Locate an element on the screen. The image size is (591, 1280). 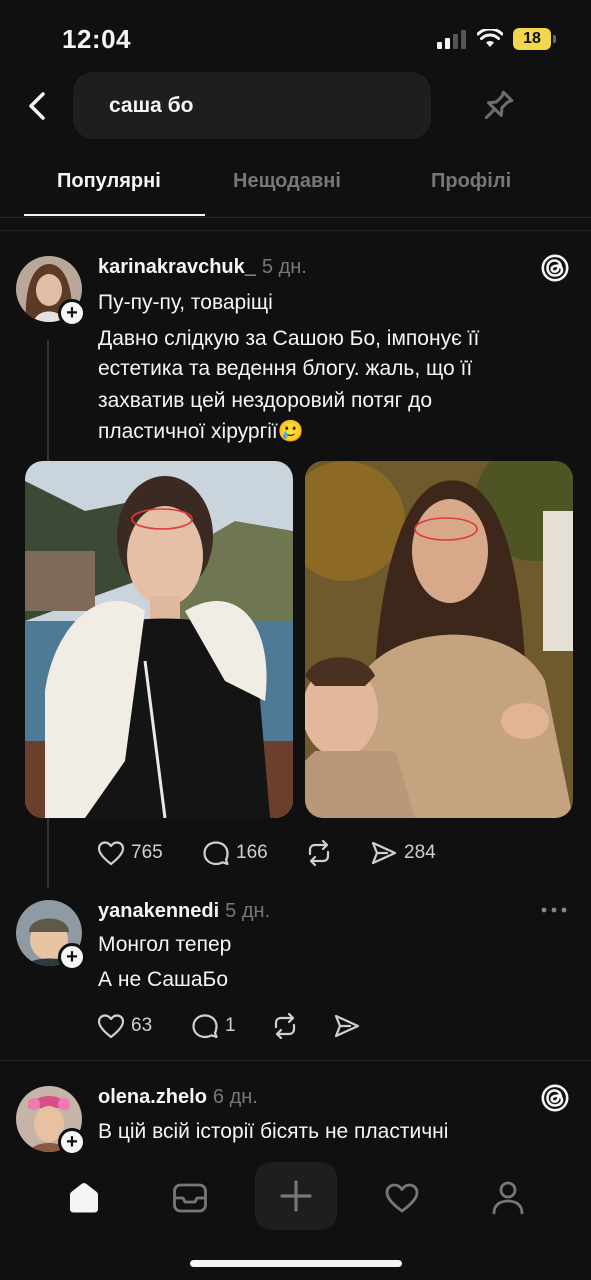
post-line: захватив цей нездоровий потяг до is located at coordinates (265, 400).